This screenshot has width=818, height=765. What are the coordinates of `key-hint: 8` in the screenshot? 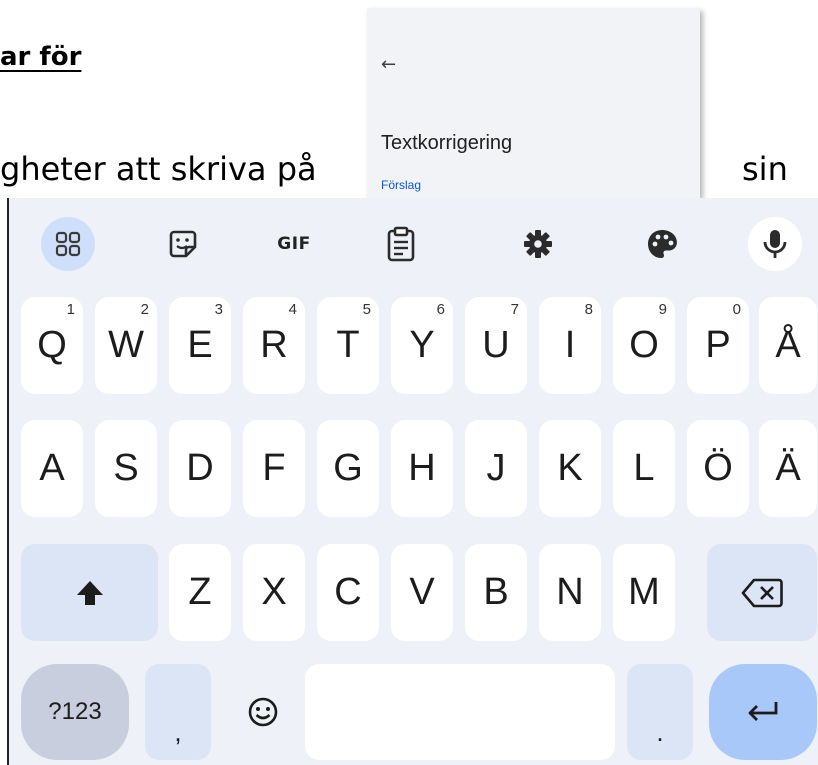 It's located at (588, 309).